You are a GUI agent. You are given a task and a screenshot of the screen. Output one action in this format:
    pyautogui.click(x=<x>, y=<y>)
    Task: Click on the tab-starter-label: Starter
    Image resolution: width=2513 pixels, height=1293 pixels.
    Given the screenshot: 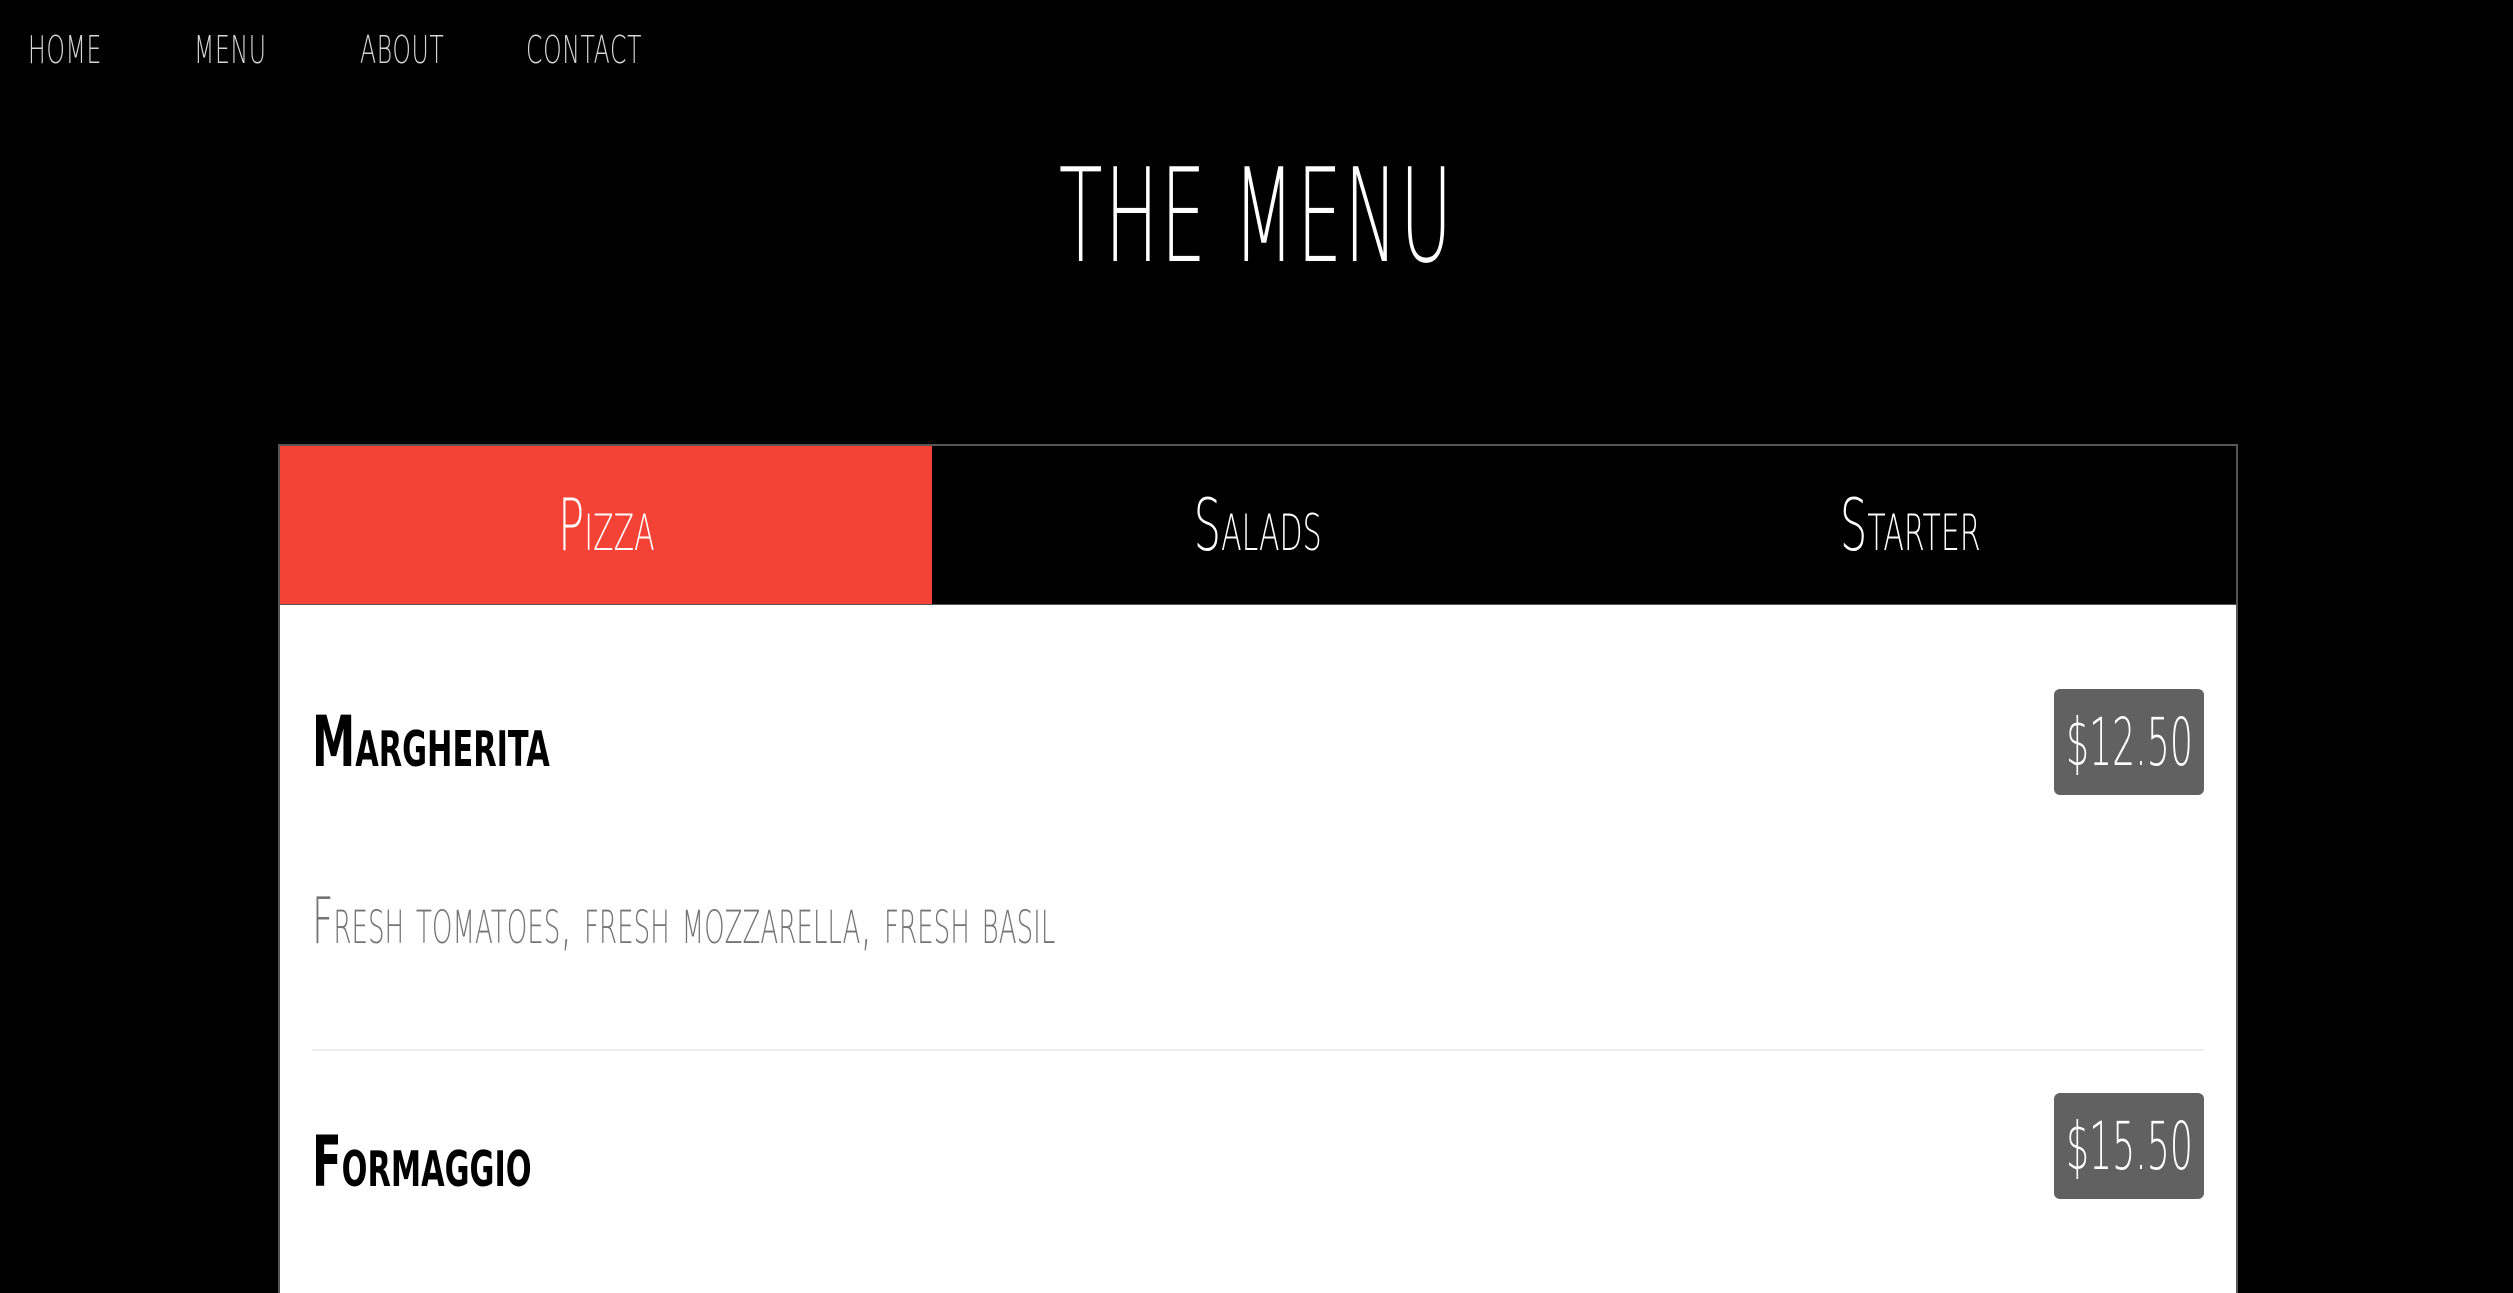 What is the action you would take?
    pyautogui.click(x=1910, y=525)
    